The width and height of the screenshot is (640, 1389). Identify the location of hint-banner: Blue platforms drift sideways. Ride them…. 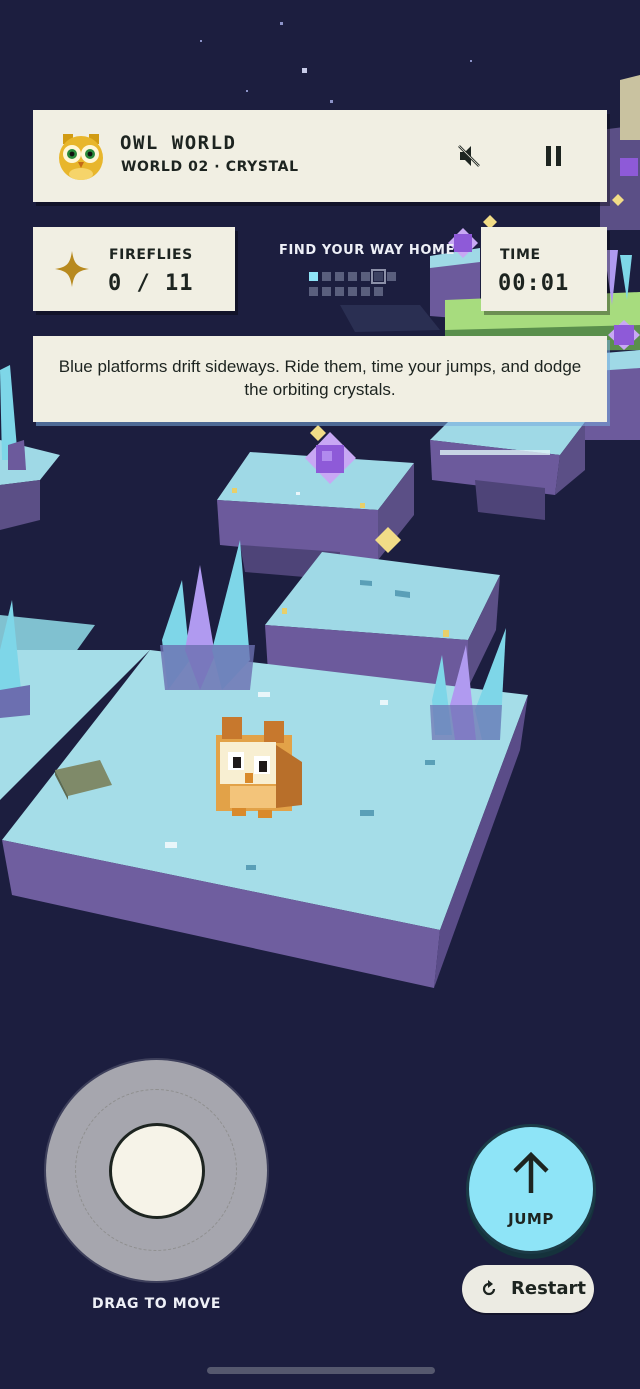
(320, 379).